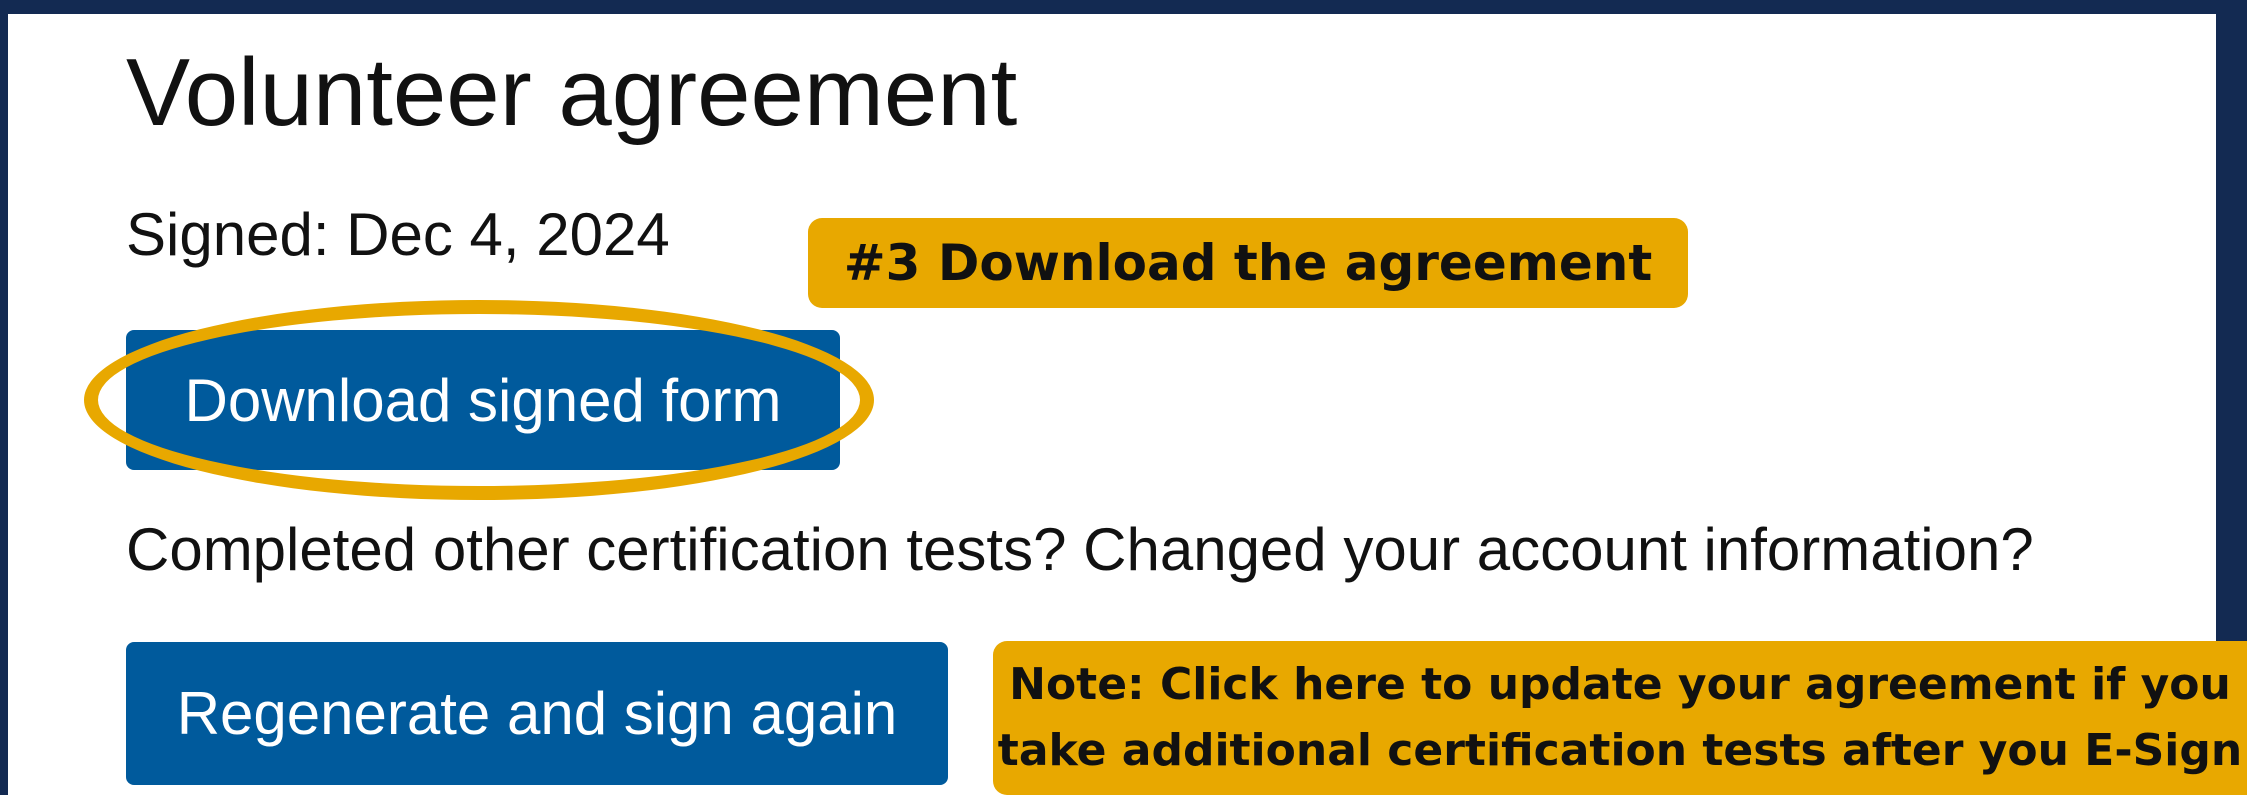  What do you see at coordinates (483, 400) in the screenshot?
I see `download-signed-form-button: Download signed form` at bounding box center [483, 400].